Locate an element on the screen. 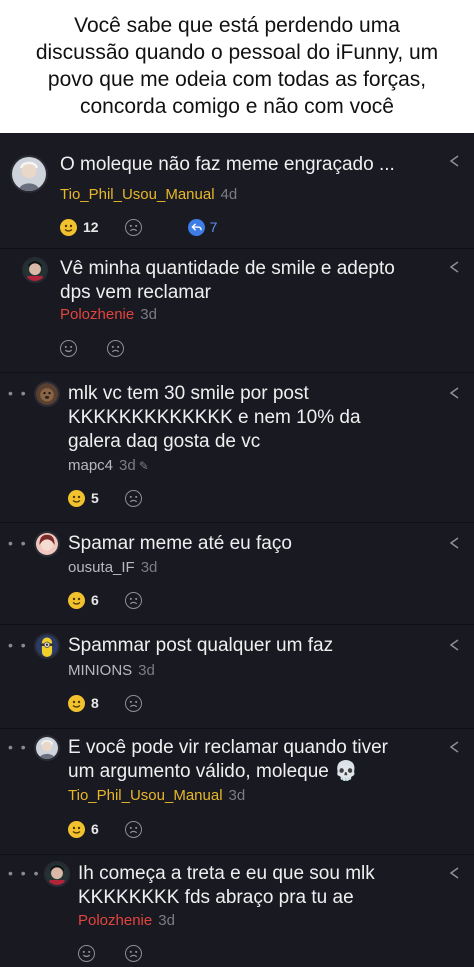 This screenshot has width=474, height=967. username: MINIONS is located at coordinates (100, 670).